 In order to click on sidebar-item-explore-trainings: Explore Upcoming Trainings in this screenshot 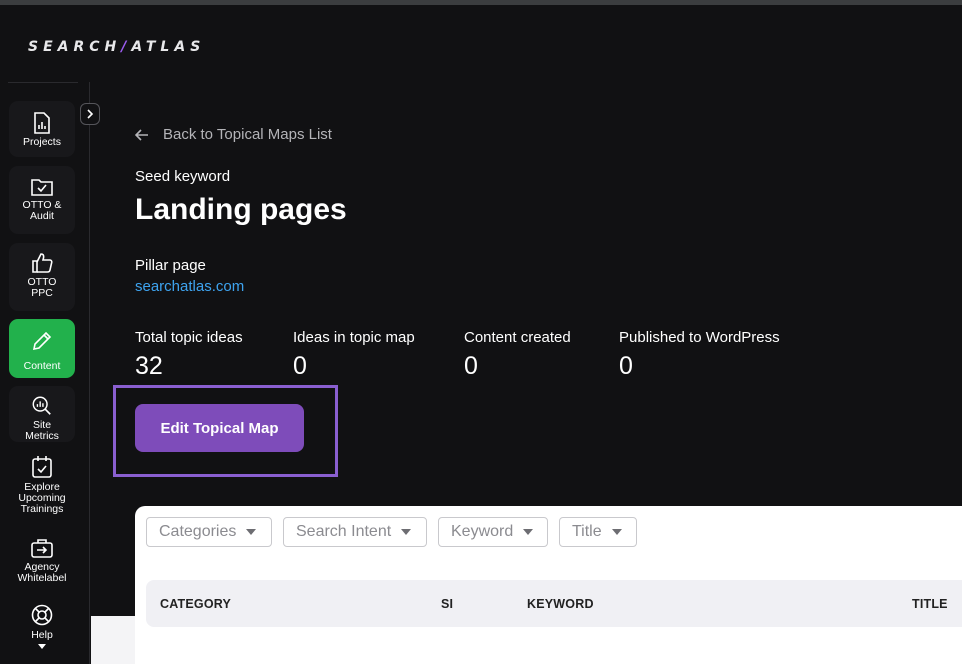, I will do `click(42, 487)`.